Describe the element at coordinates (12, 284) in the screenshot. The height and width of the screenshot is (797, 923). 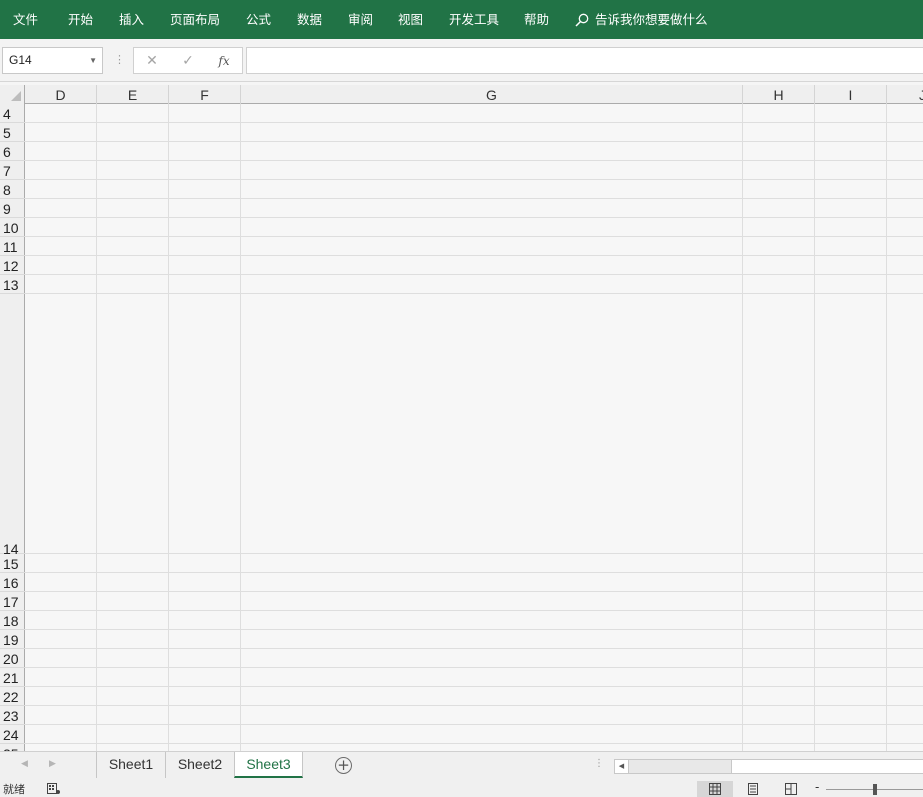
I see `row-header-13: 13` at that location.